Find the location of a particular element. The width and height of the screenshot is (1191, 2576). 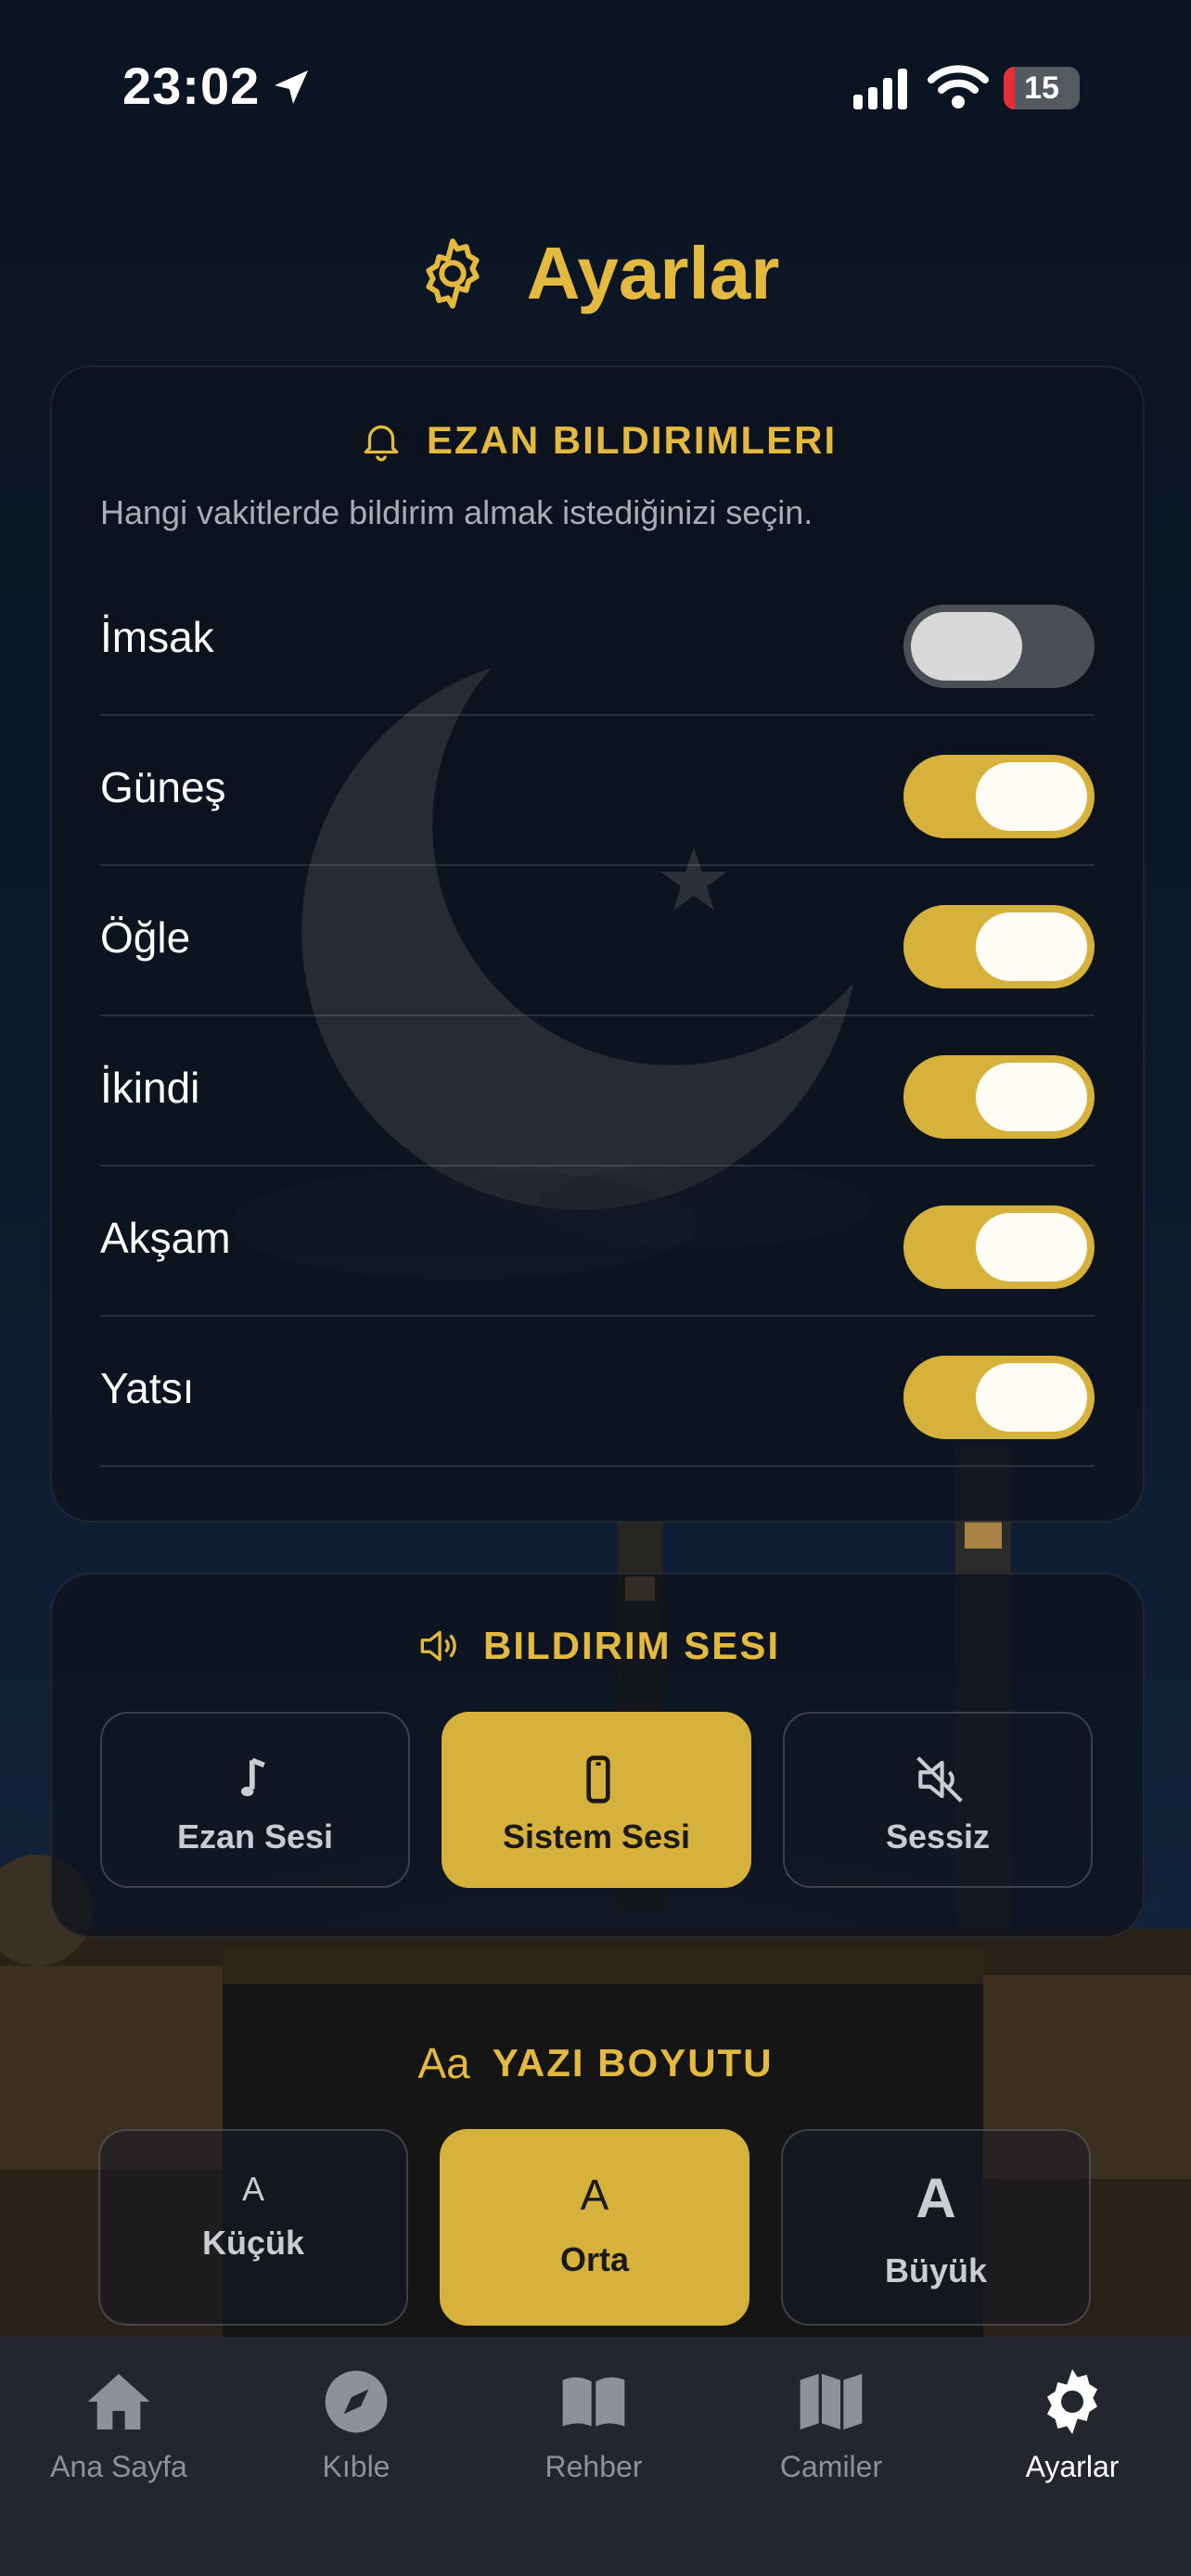

toggle-aksam is located at coordinates (999, 1247).